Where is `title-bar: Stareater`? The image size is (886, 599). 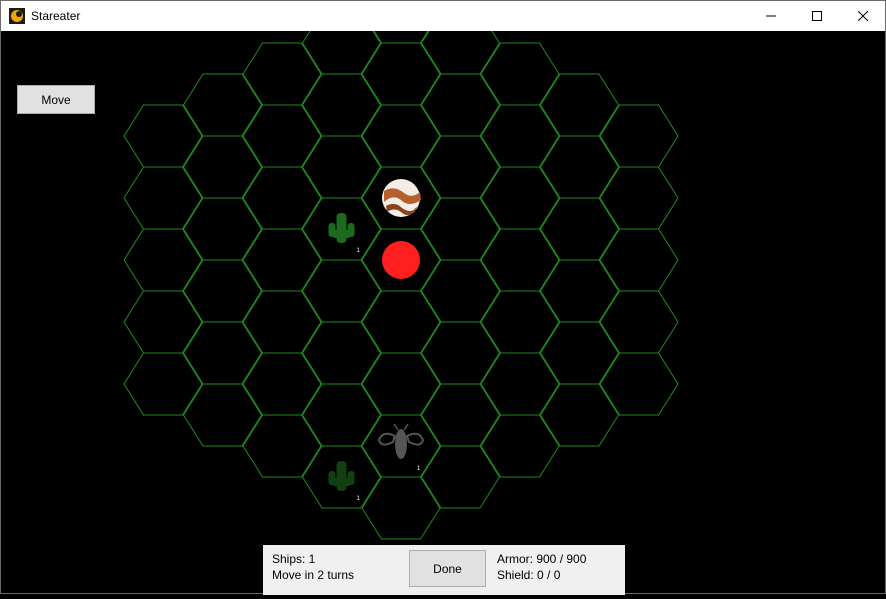 title-bar: Stareater is located at coordinates (443, 16).